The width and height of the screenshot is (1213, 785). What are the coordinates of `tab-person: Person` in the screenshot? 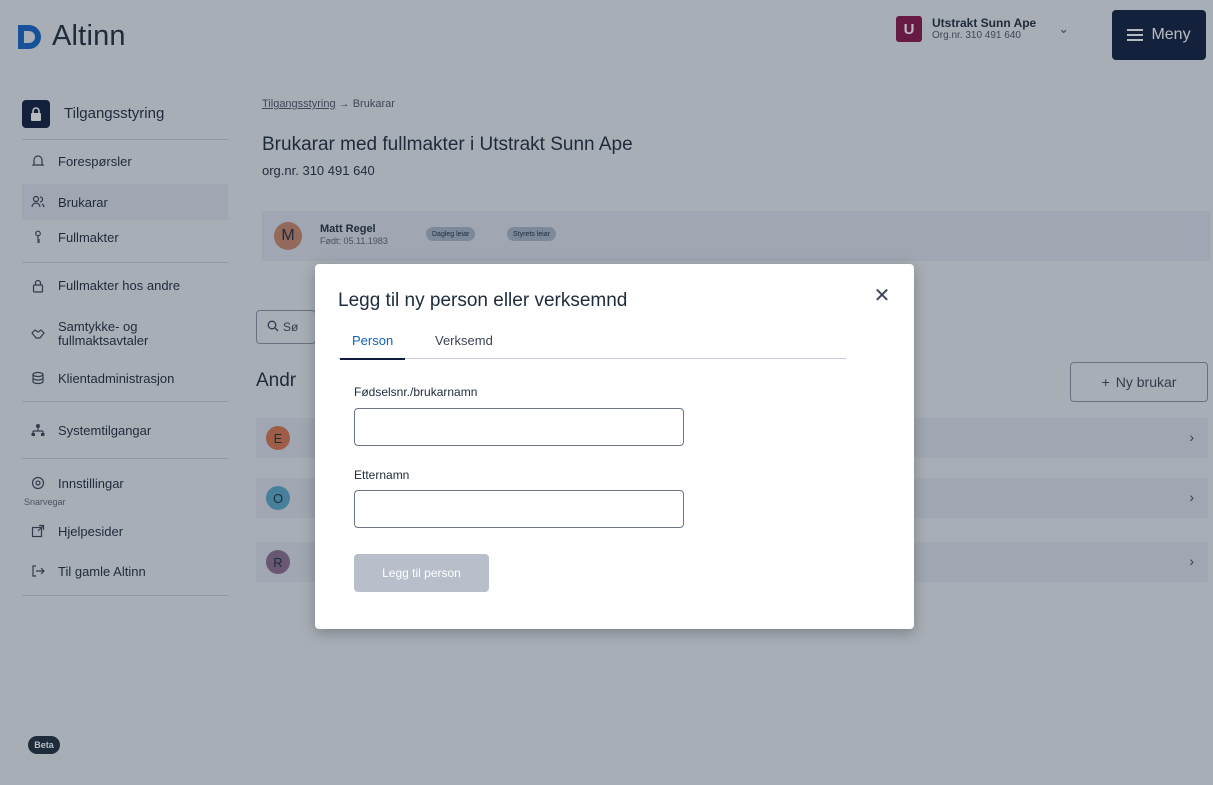 It's located at (372, 346).